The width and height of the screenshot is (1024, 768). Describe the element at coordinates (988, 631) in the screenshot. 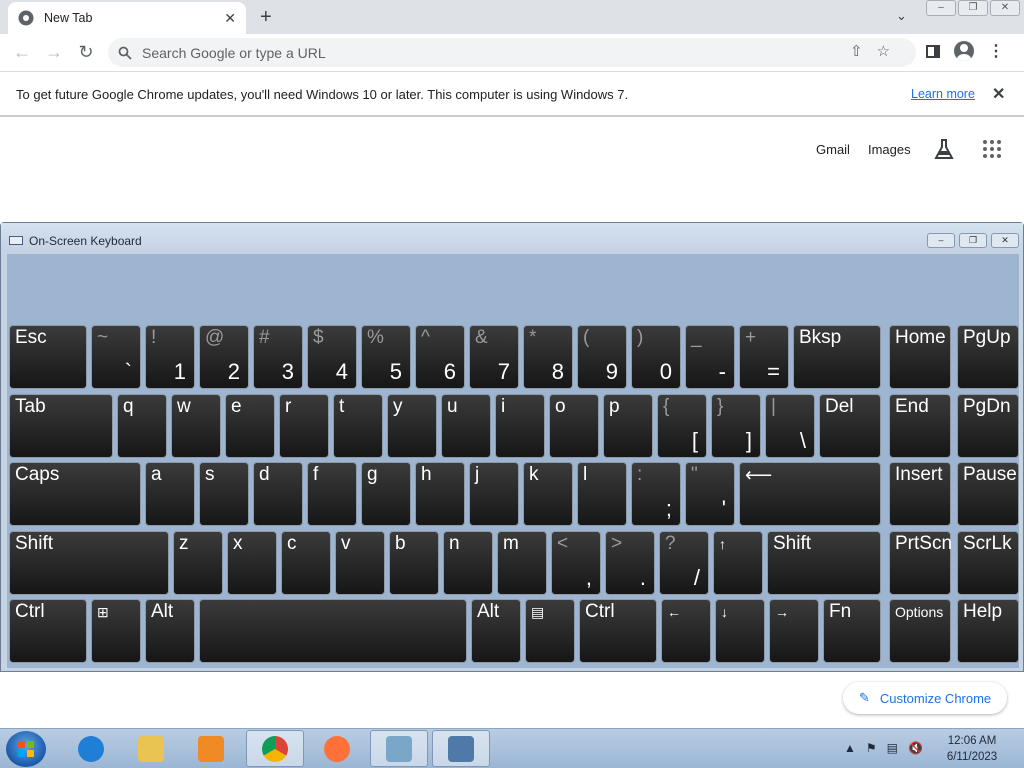

I see `key-help: Help` at that location.